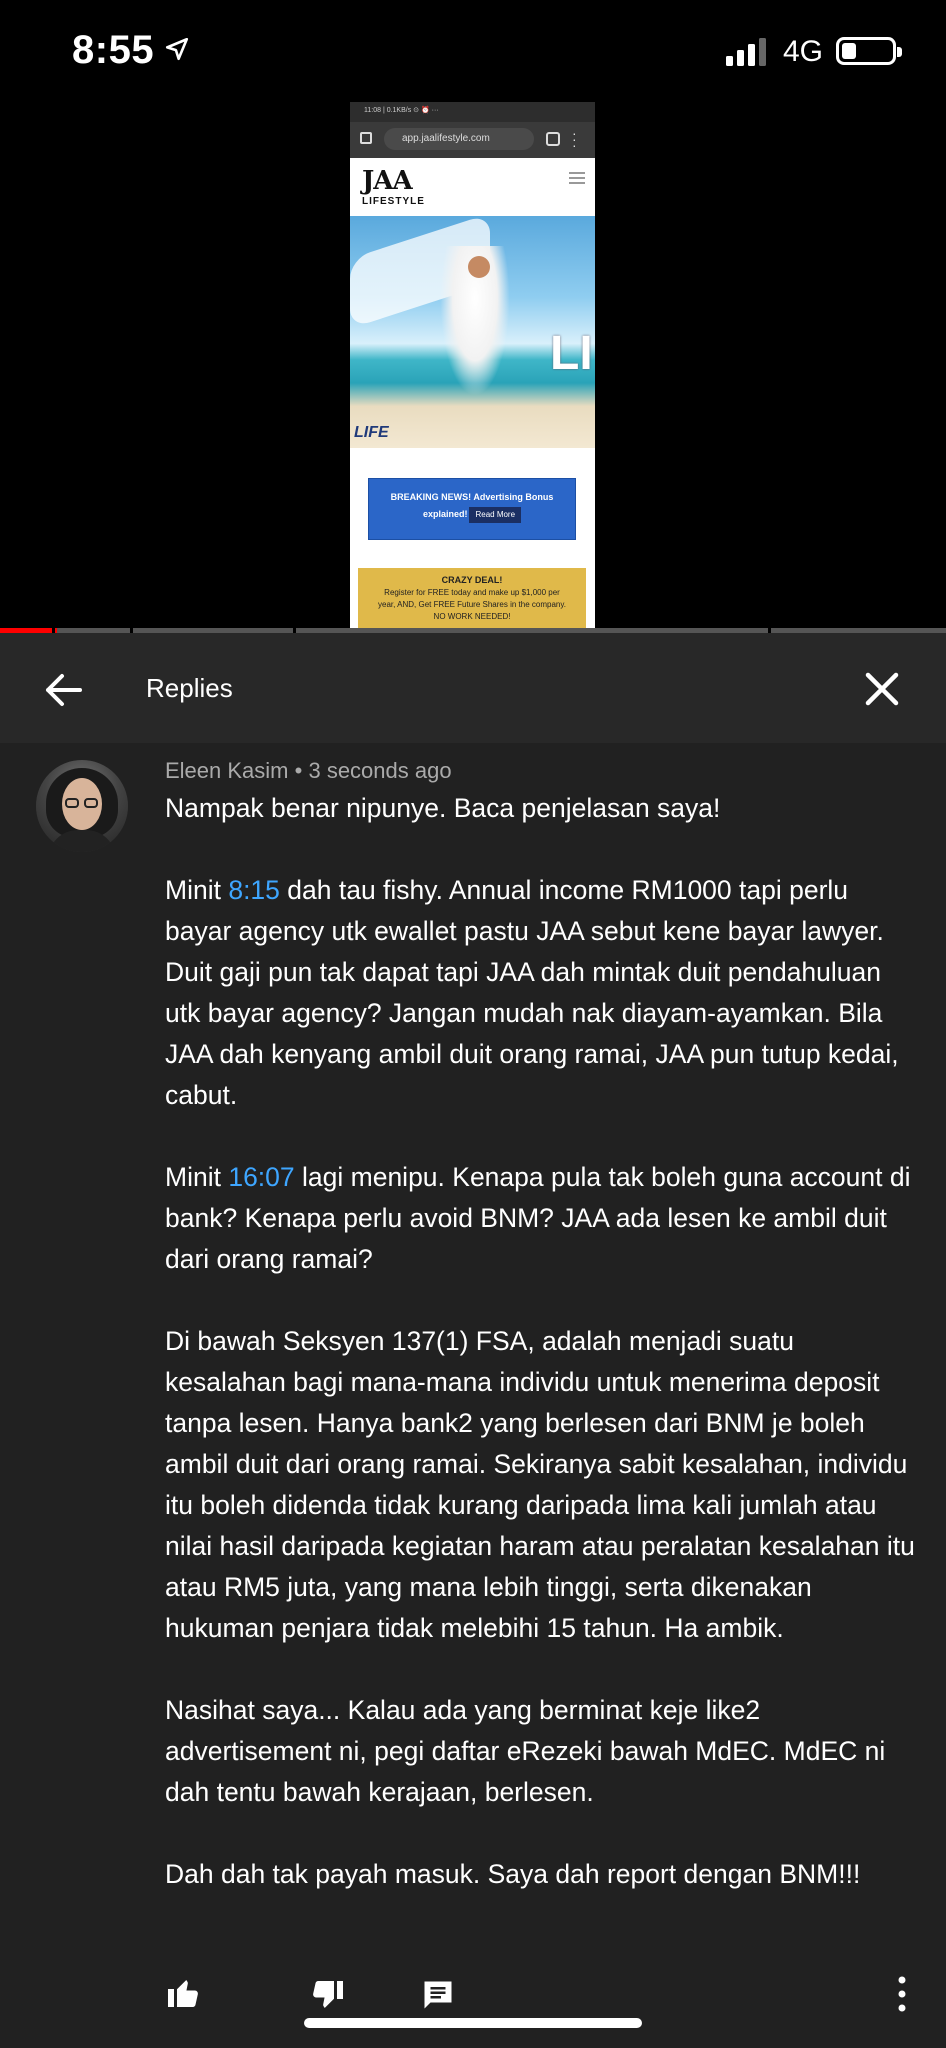 The height and width of the screenshot is (2048, 946). I want to click on breaking-news-text-2: explained!, so click(445, 514).